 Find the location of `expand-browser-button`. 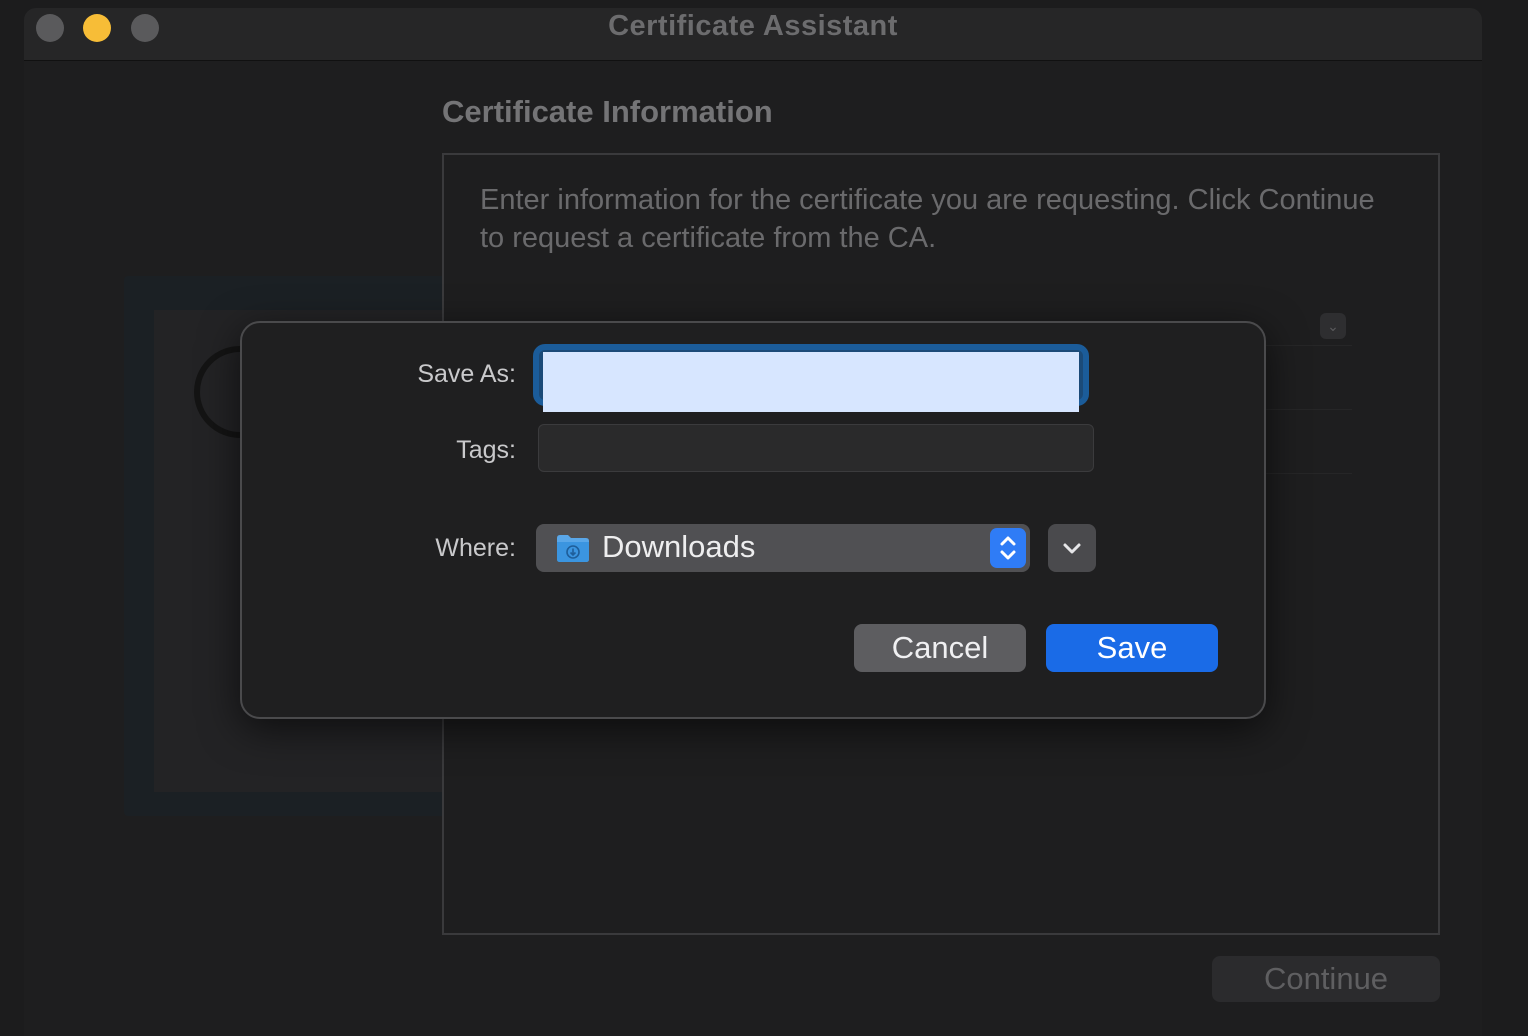

expand-browser-button is located at coordinates (1072, 548).